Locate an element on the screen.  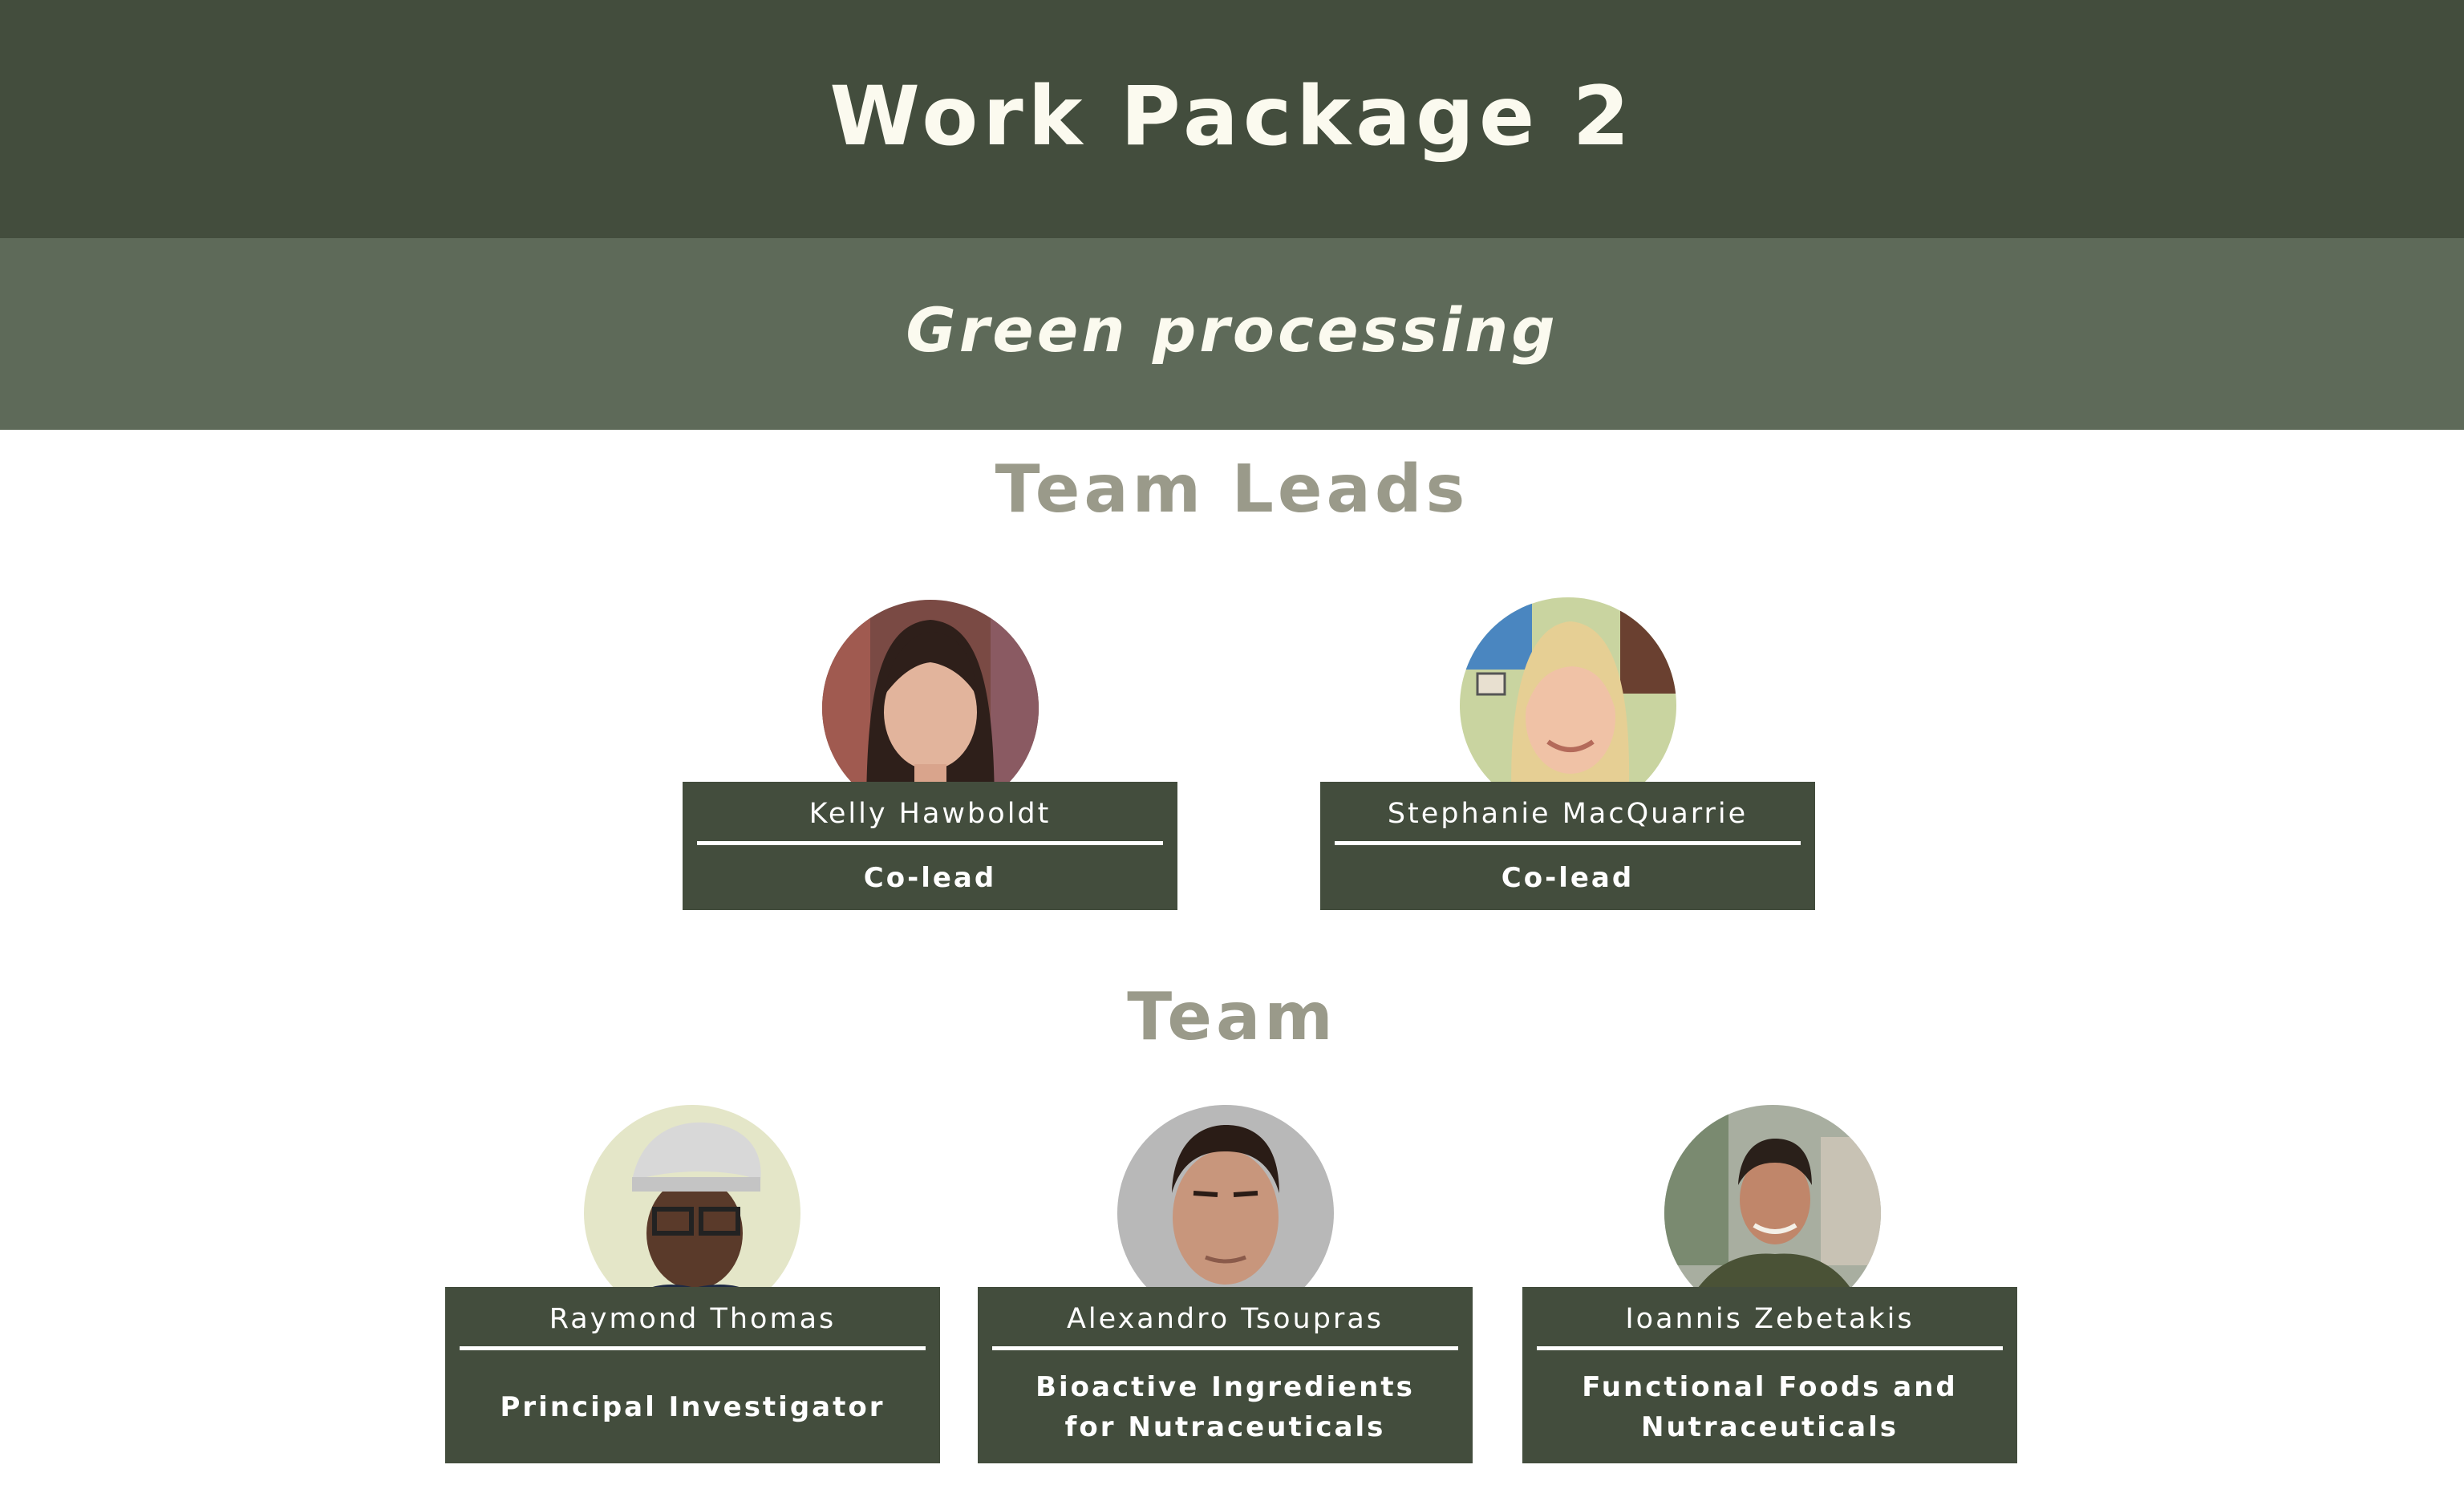
team-member-role: Principal Investigator is located at coordinates (693, 1407).